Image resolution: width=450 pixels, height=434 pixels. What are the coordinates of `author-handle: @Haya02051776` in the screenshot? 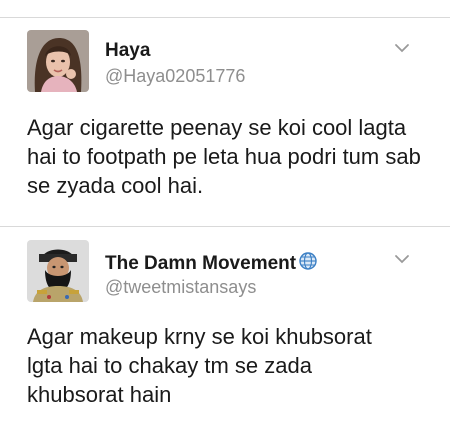 It's located at (175, 76).